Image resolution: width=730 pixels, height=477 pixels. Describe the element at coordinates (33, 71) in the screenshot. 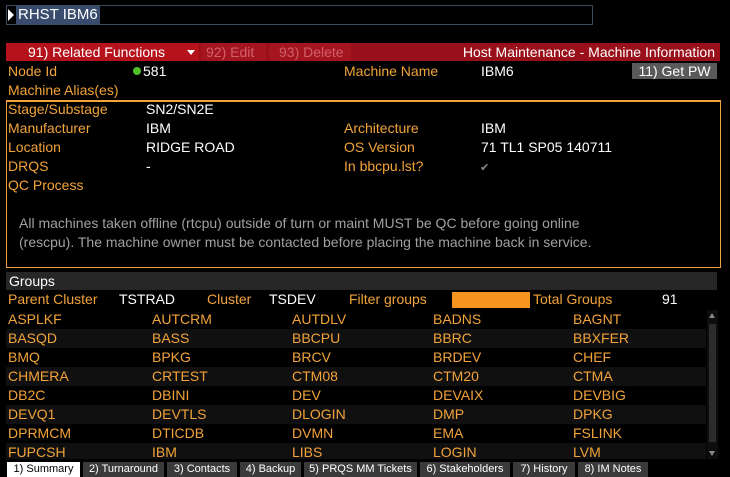

I see `node-id-label: Node Id` at that location.